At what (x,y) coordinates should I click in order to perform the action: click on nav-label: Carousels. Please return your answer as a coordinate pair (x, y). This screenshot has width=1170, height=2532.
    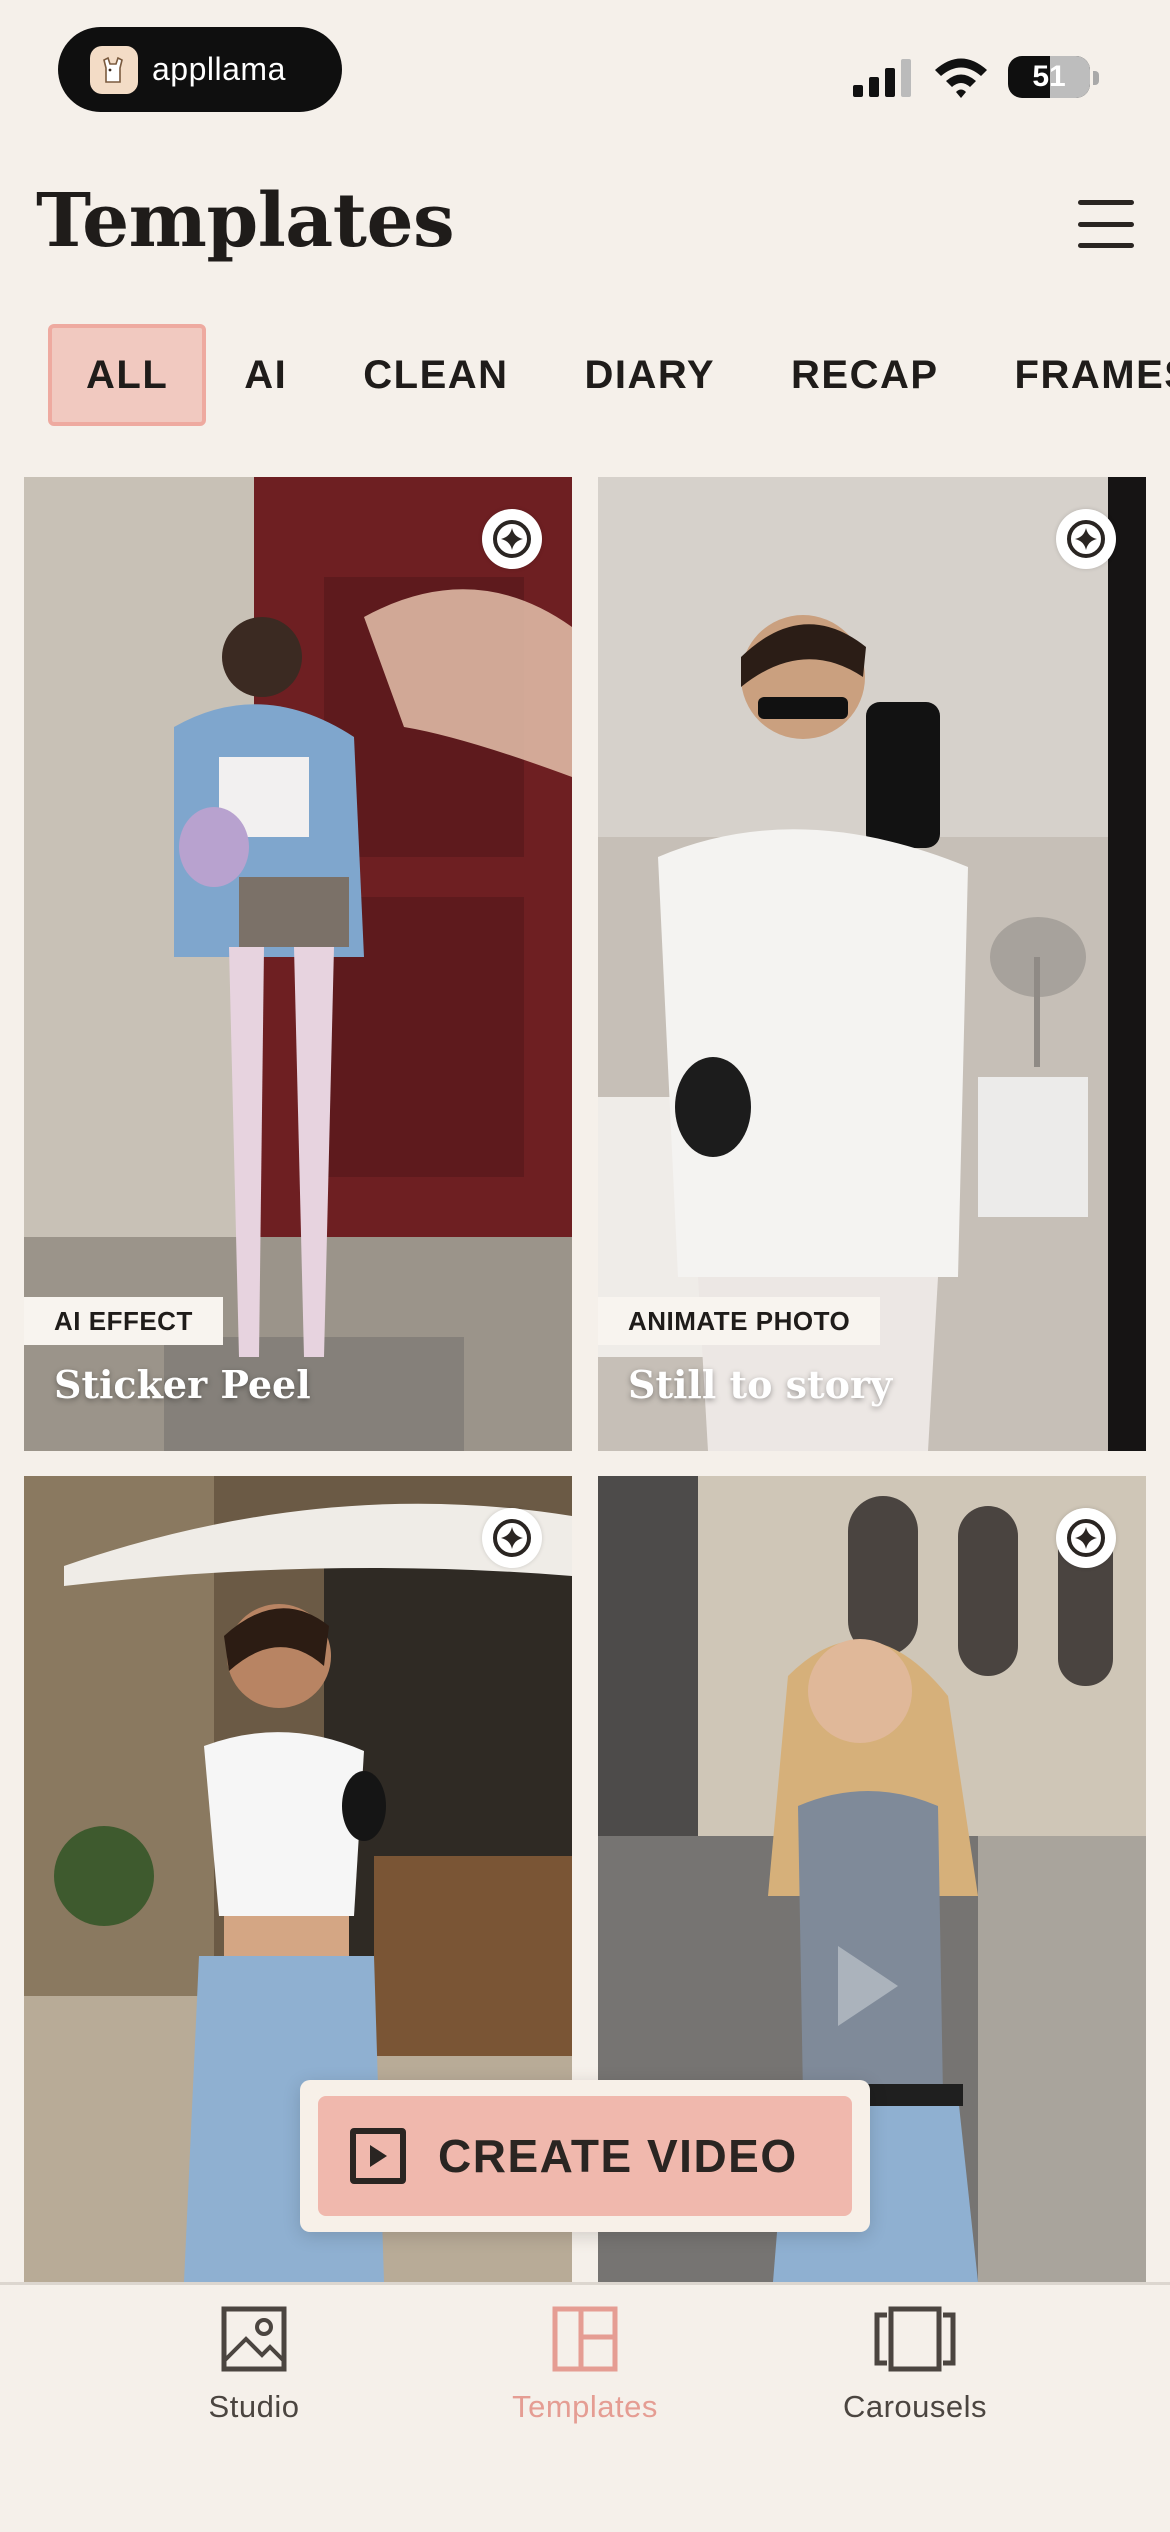
    Looking at the image, I should click on (915, 2406).